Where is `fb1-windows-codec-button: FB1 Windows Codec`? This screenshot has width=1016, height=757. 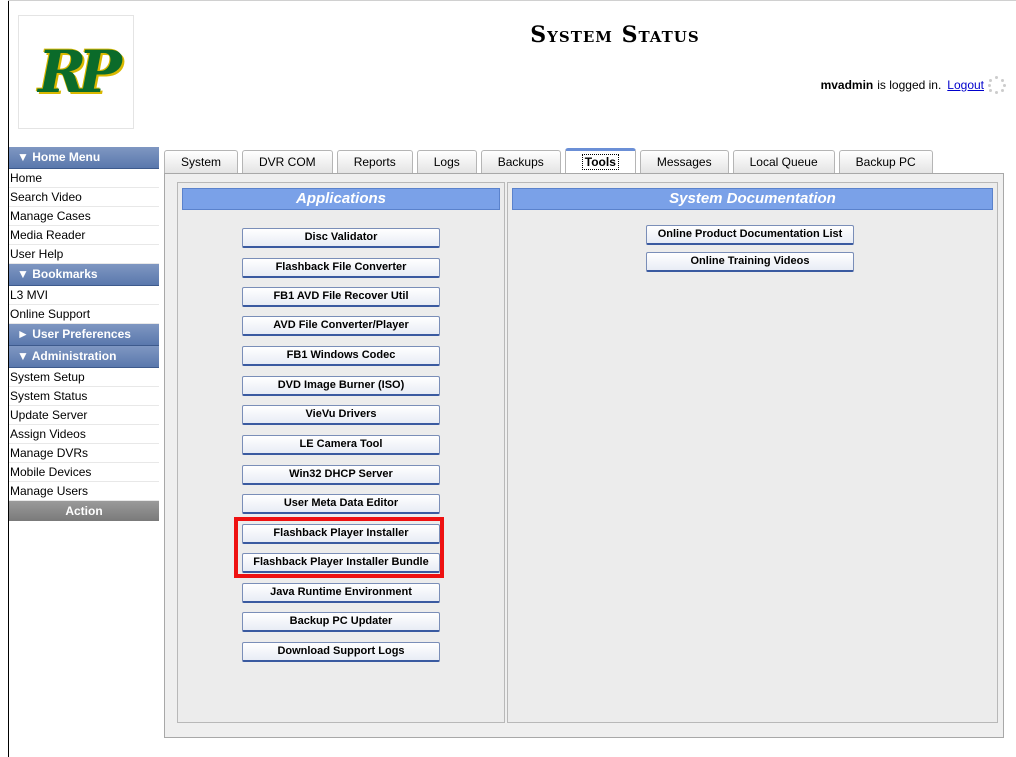 fb1-windows-codec-button: FB1 Windows Codec is located at coordinates (341, 356).